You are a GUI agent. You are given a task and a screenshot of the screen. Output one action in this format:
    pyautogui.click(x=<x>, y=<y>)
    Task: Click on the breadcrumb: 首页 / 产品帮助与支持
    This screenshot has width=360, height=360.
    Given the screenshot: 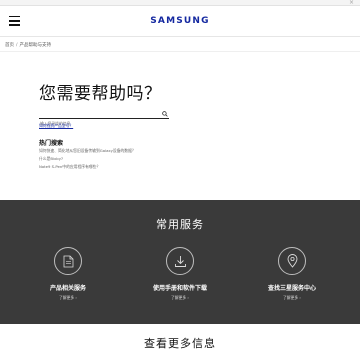 What is the action you would take?
    pyautogui.click(x=28, y=45)
    